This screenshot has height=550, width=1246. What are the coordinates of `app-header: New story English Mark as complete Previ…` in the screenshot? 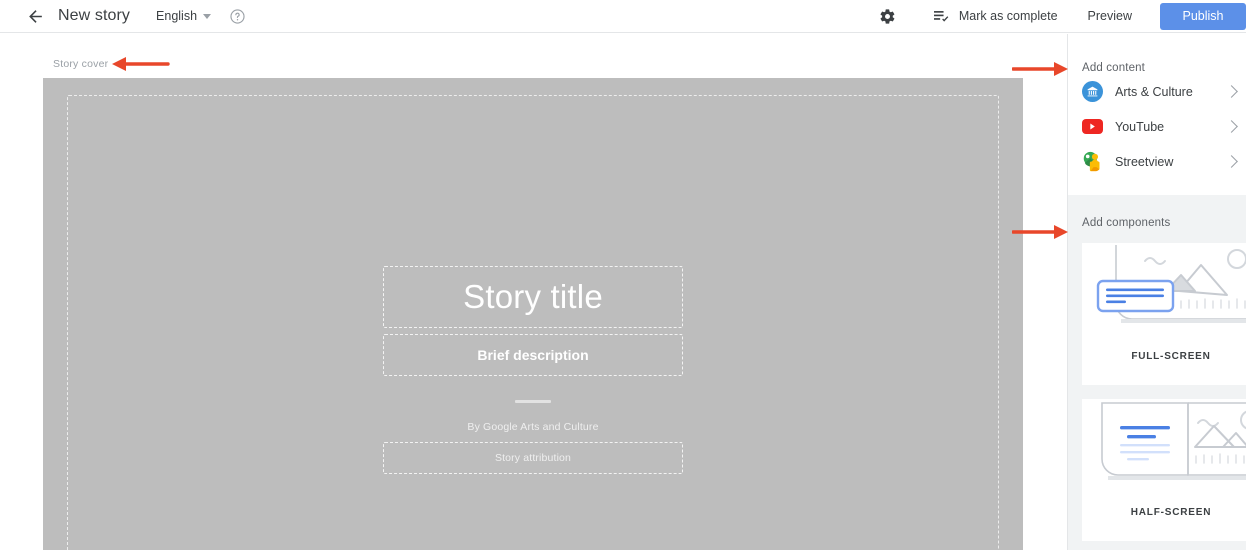 It's located at (623, 16).